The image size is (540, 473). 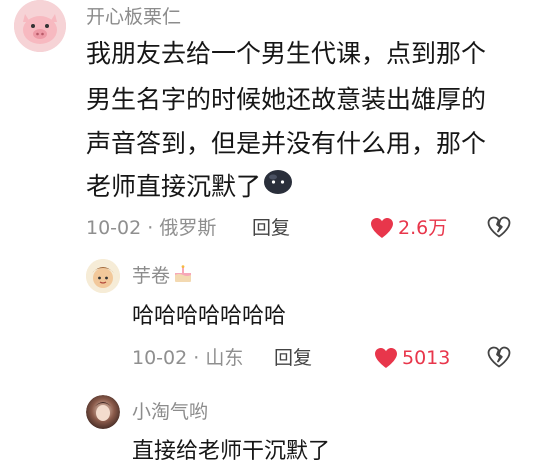 I want to click on comment-line-1: 我朋友去给一个男生代课，点到那个, so click(x=286, y=53).